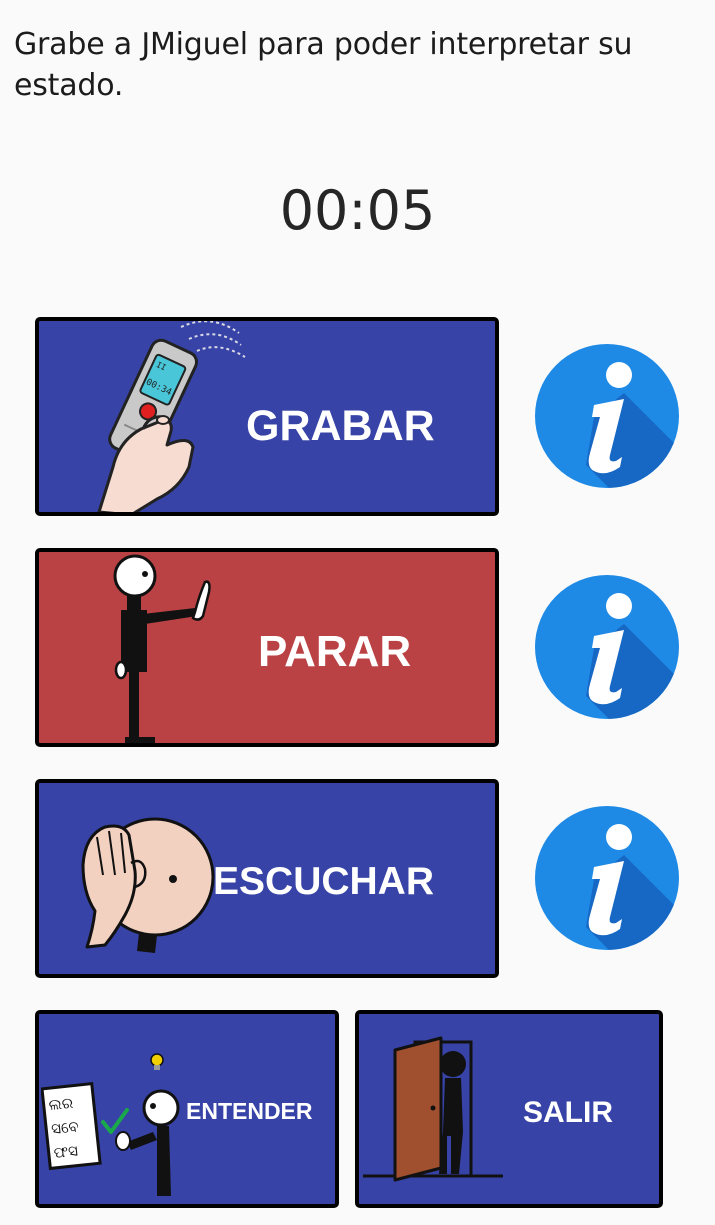 Image resolution: width=715 pixels, height=1225 pixels. I want to click on listen-button-label: ESCUCHAR, so click(324, 881).